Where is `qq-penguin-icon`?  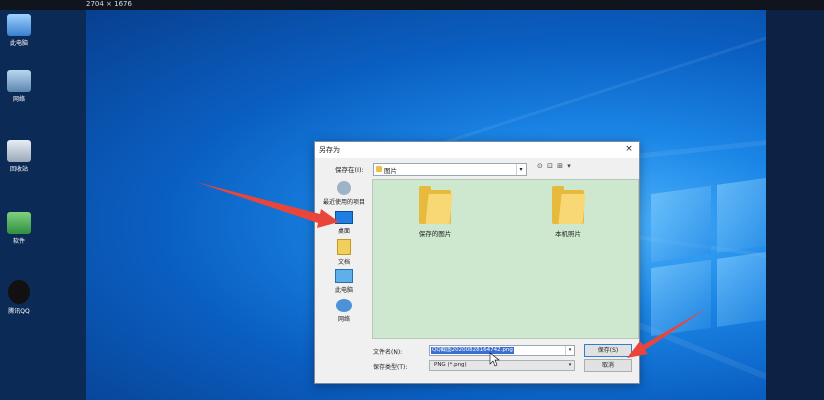 qq-penguin-icon is located at coordinates (19, 292).